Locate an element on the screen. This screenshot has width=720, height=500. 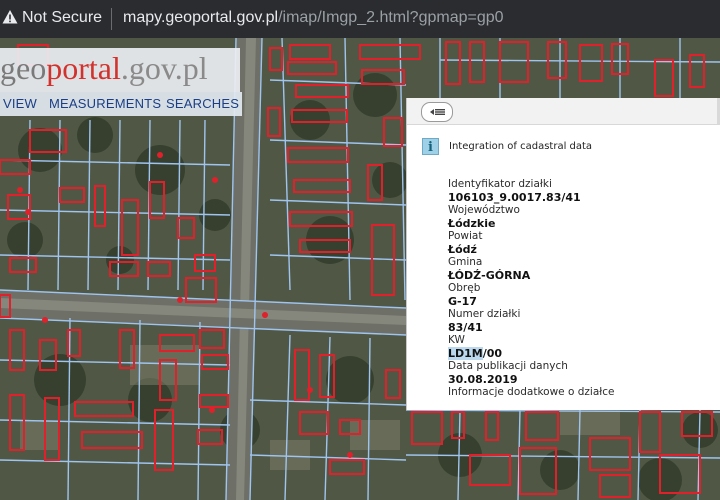
attr-label: Powiat is located at coordinates (465, 236).